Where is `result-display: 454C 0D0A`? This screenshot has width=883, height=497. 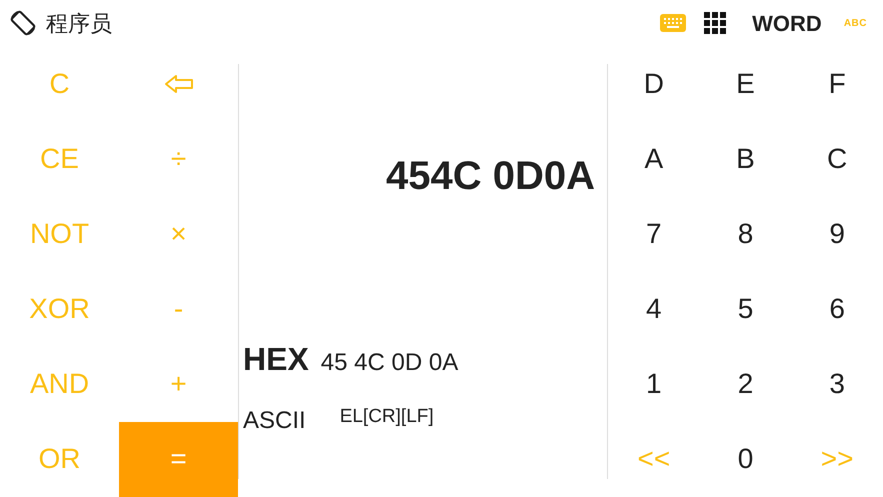
result-display: 454C 0D0A is located at coordinates (490, 176).